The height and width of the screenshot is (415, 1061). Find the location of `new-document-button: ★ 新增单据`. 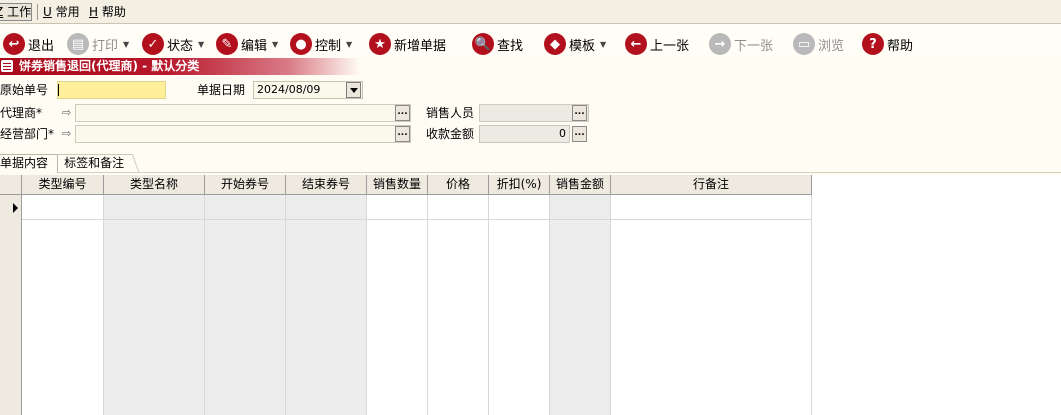

new-document-button: ★ 新增单据 is located at coordinates (407, 44).